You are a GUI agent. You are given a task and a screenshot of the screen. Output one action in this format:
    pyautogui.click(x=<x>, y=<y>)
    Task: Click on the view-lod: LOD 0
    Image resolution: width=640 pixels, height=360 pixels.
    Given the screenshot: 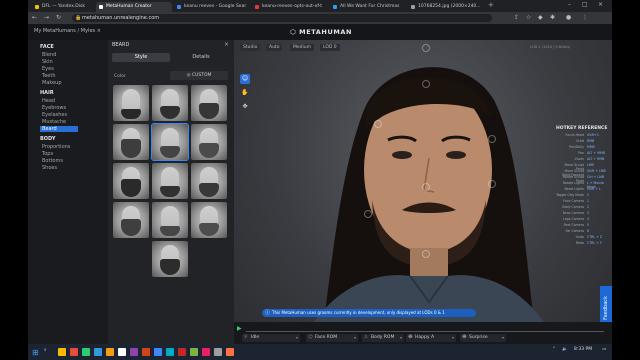 What is the action you would take?
    pyautogui.click(x=330, y=47)
    